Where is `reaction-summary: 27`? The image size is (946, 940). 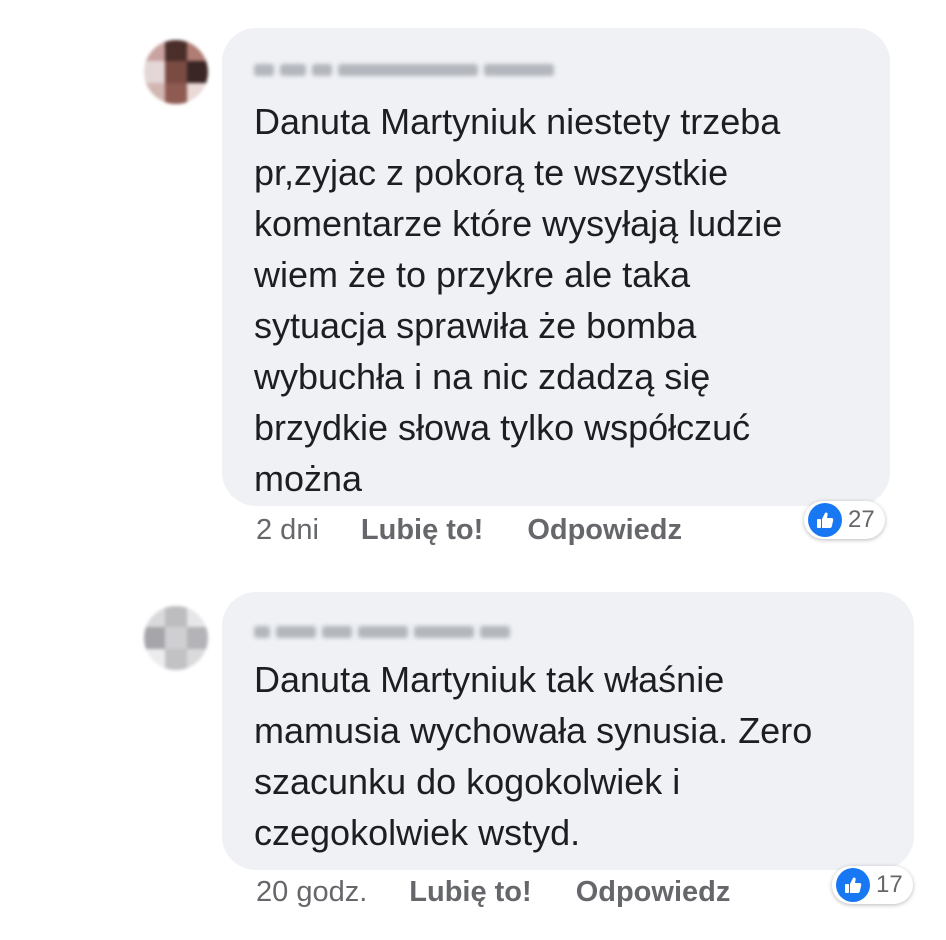 reaction-summary: 27 is located at coordinates (844, 520).